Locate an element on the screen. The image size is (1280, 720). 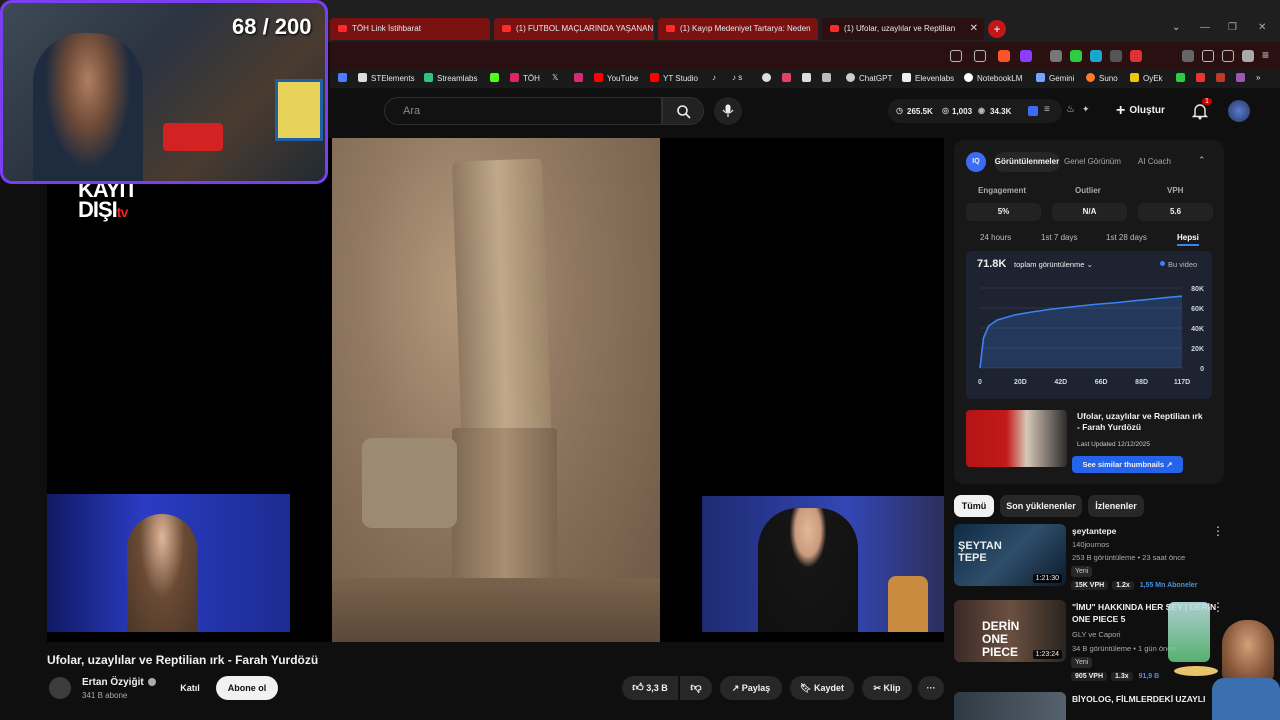
channel-avatar is located at coordinates (60, 688).